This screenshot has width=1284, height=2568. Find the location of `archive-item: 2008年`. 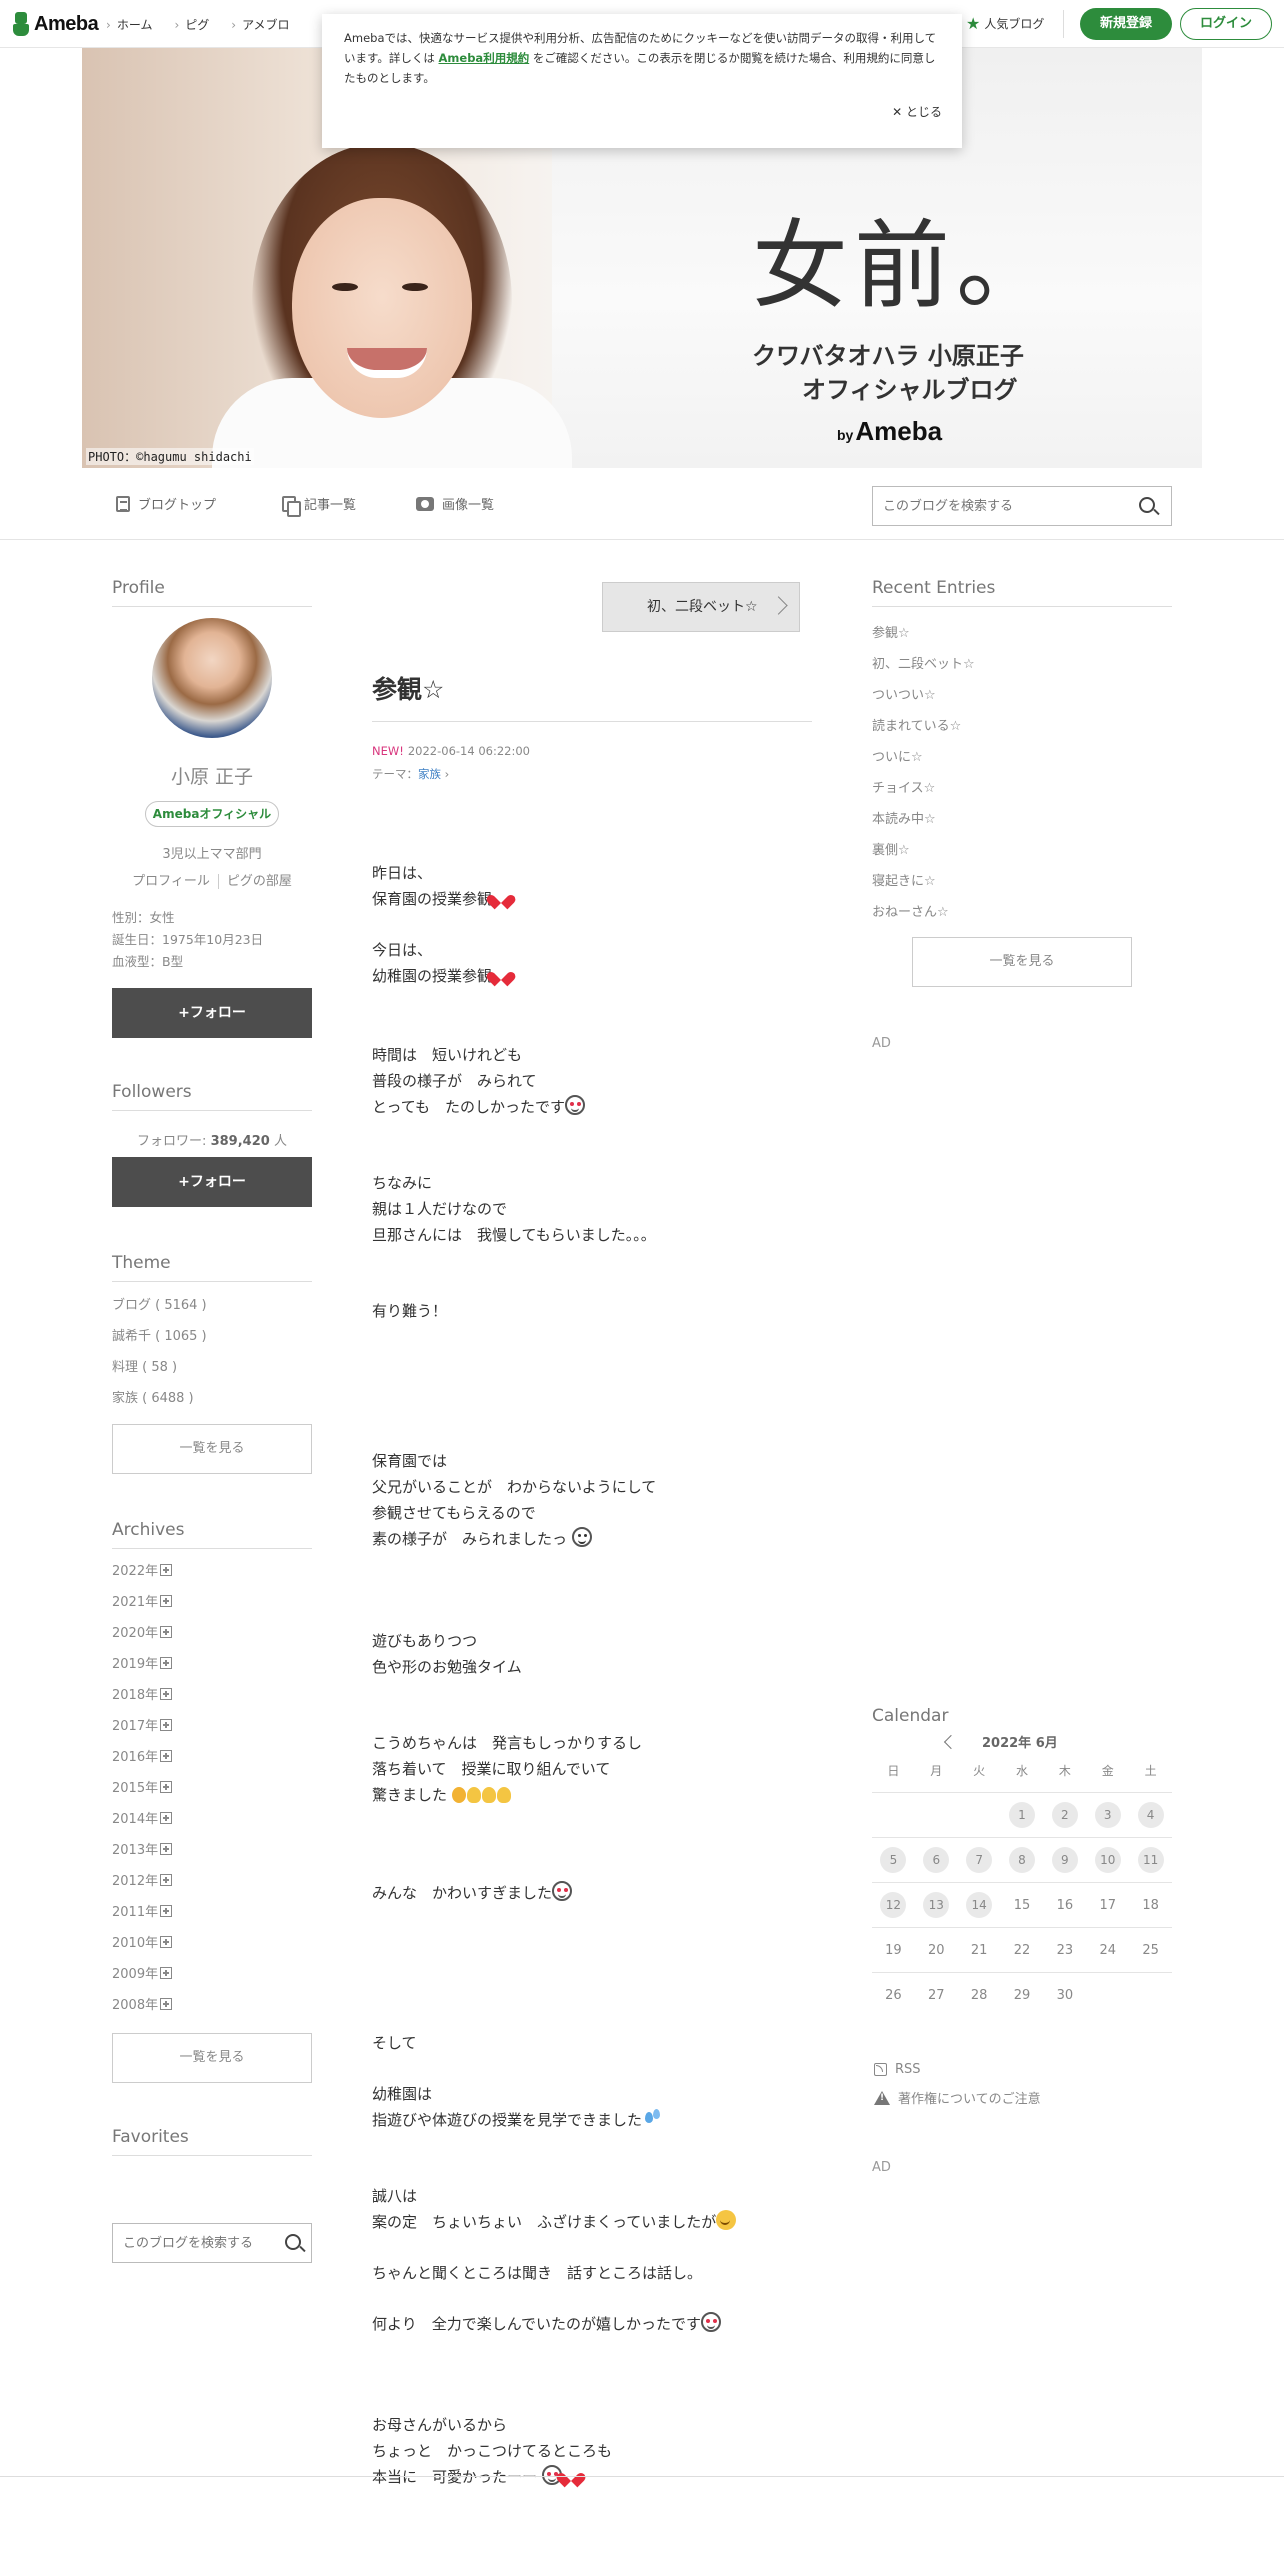

archive-item: 2008年 is located at coordinates (142, 2005).